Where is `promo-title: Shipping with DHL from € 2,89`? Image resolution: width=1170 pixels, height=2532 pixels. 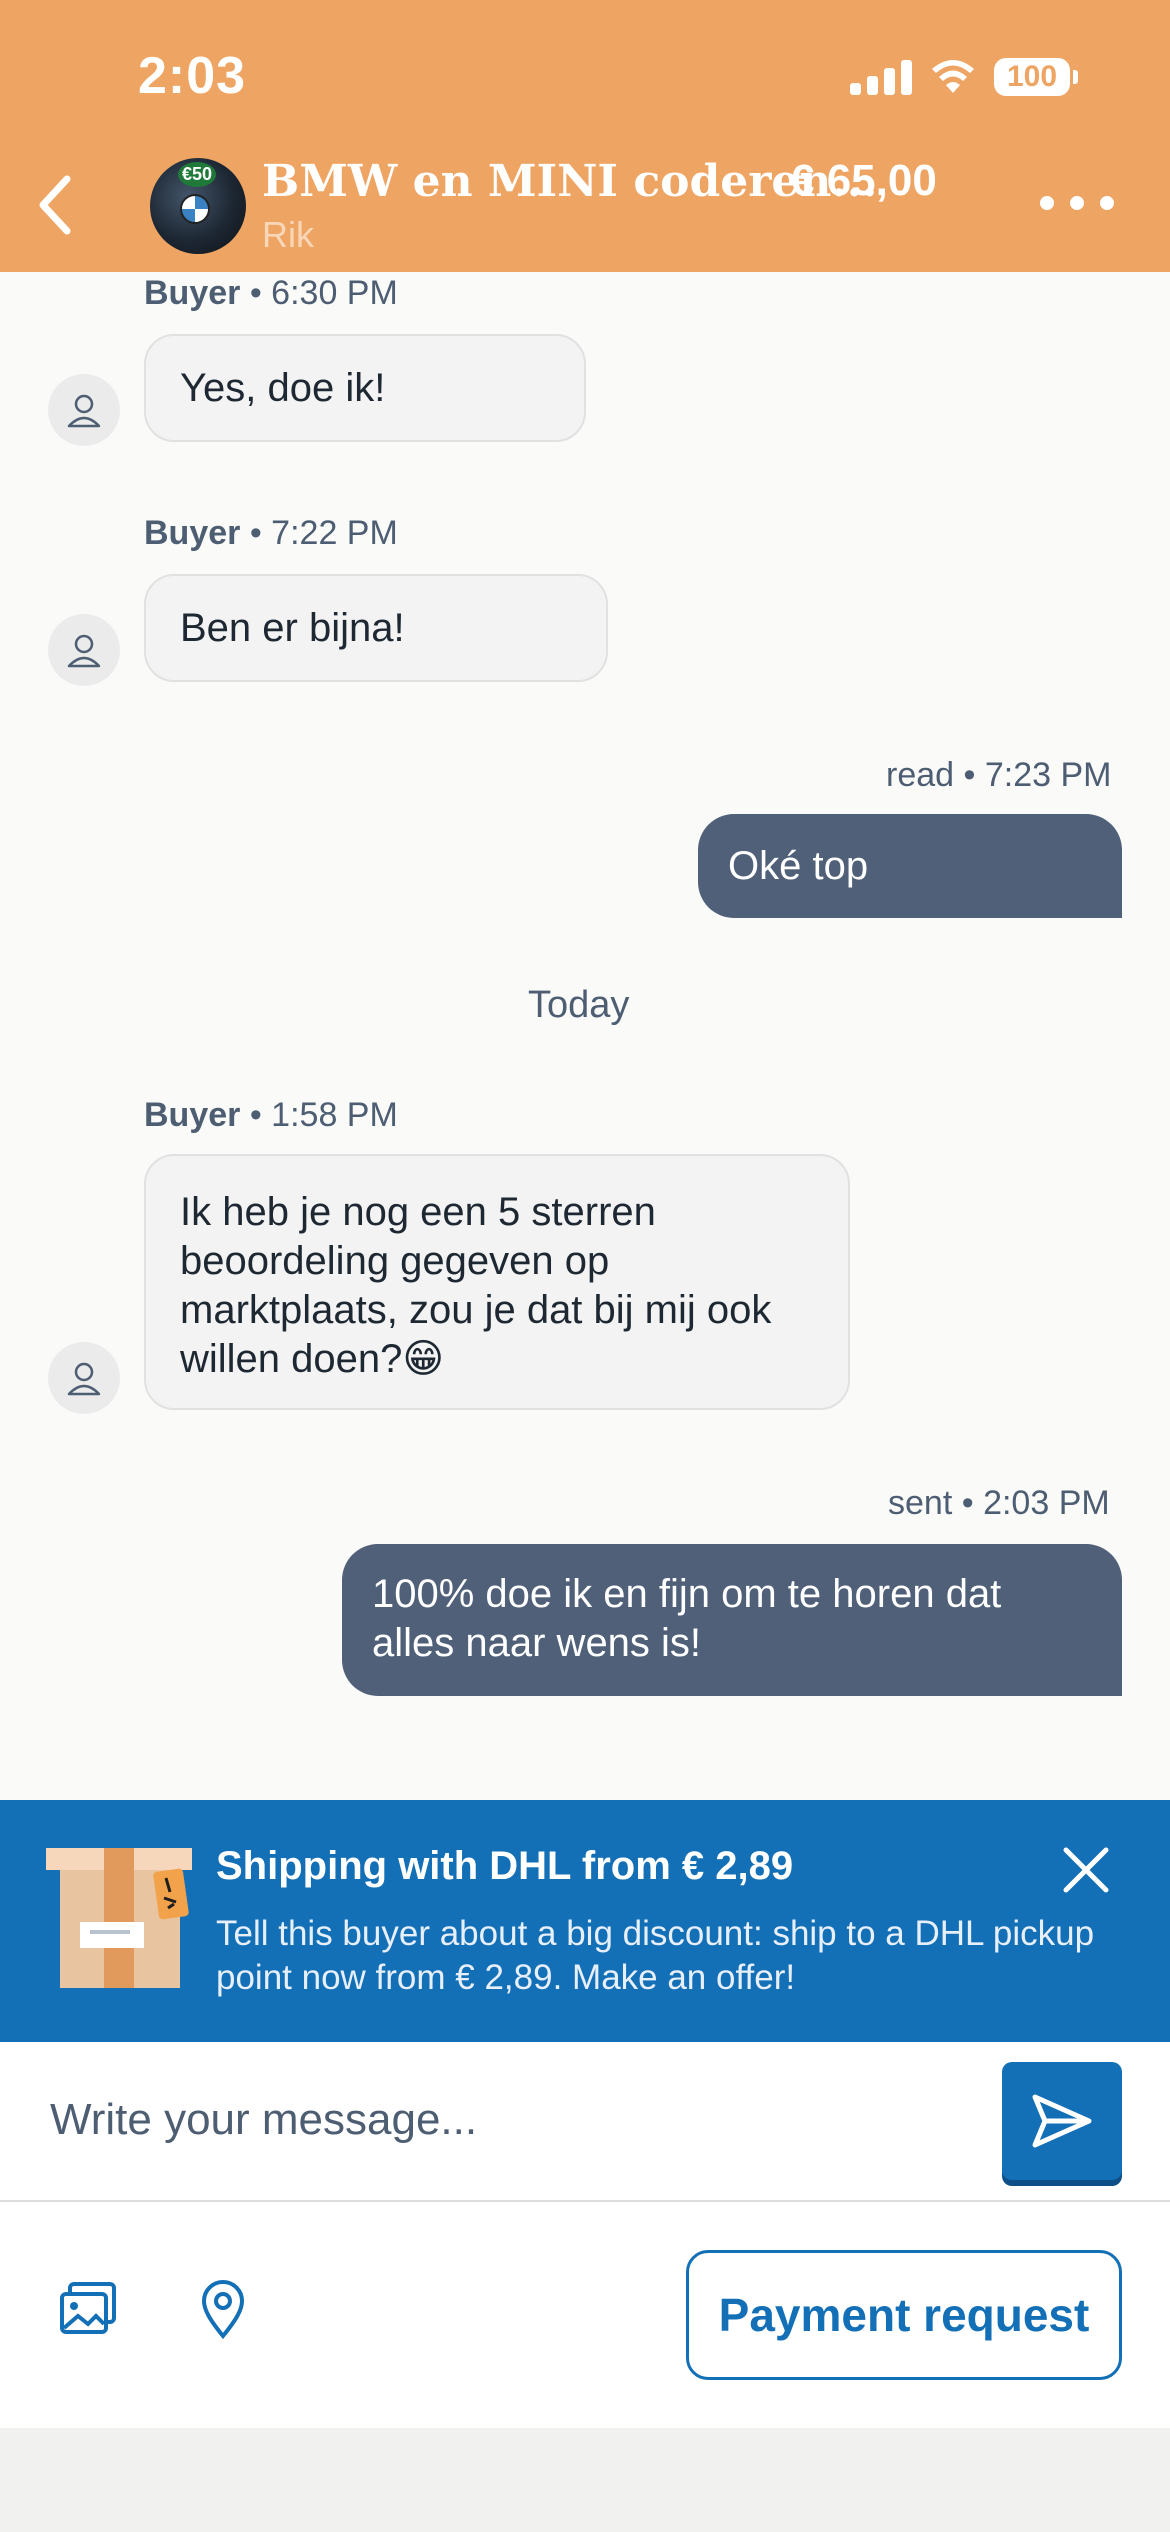
promo-title: Shipping with DHL from € 2,89 is located at coordinates (505, 1866).